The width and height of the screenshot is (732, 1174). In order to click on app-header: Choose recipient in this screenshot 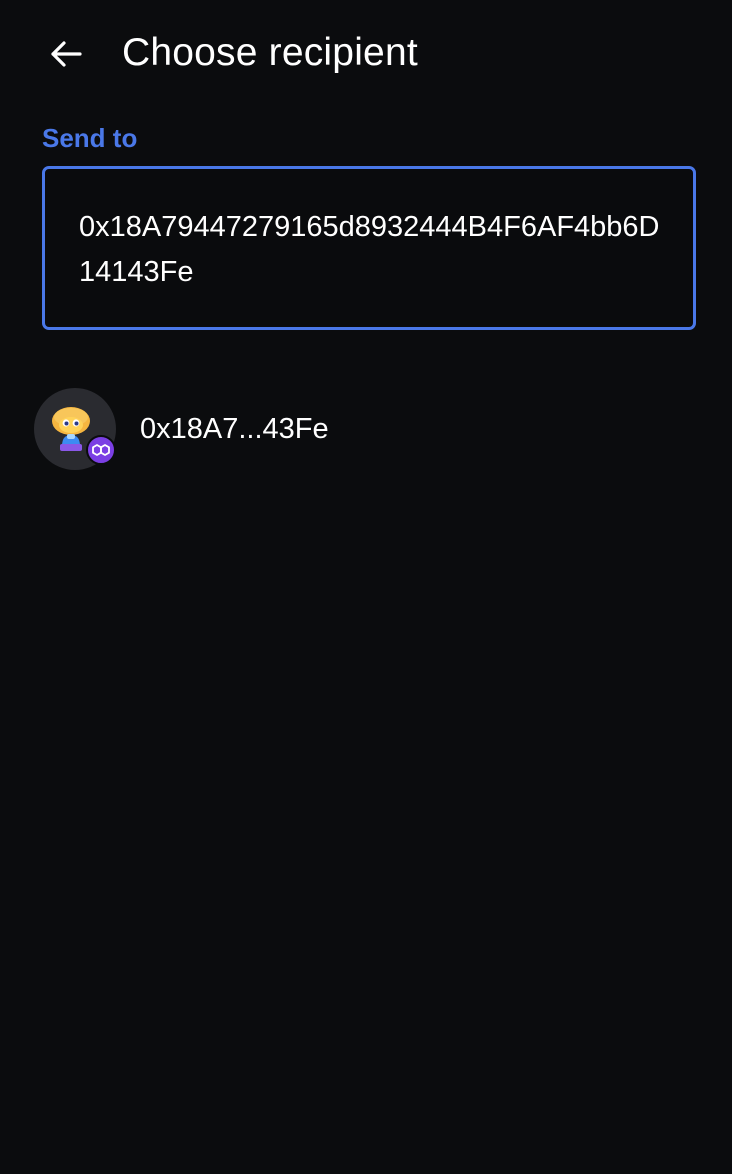, I will do `click(366, 54)`.